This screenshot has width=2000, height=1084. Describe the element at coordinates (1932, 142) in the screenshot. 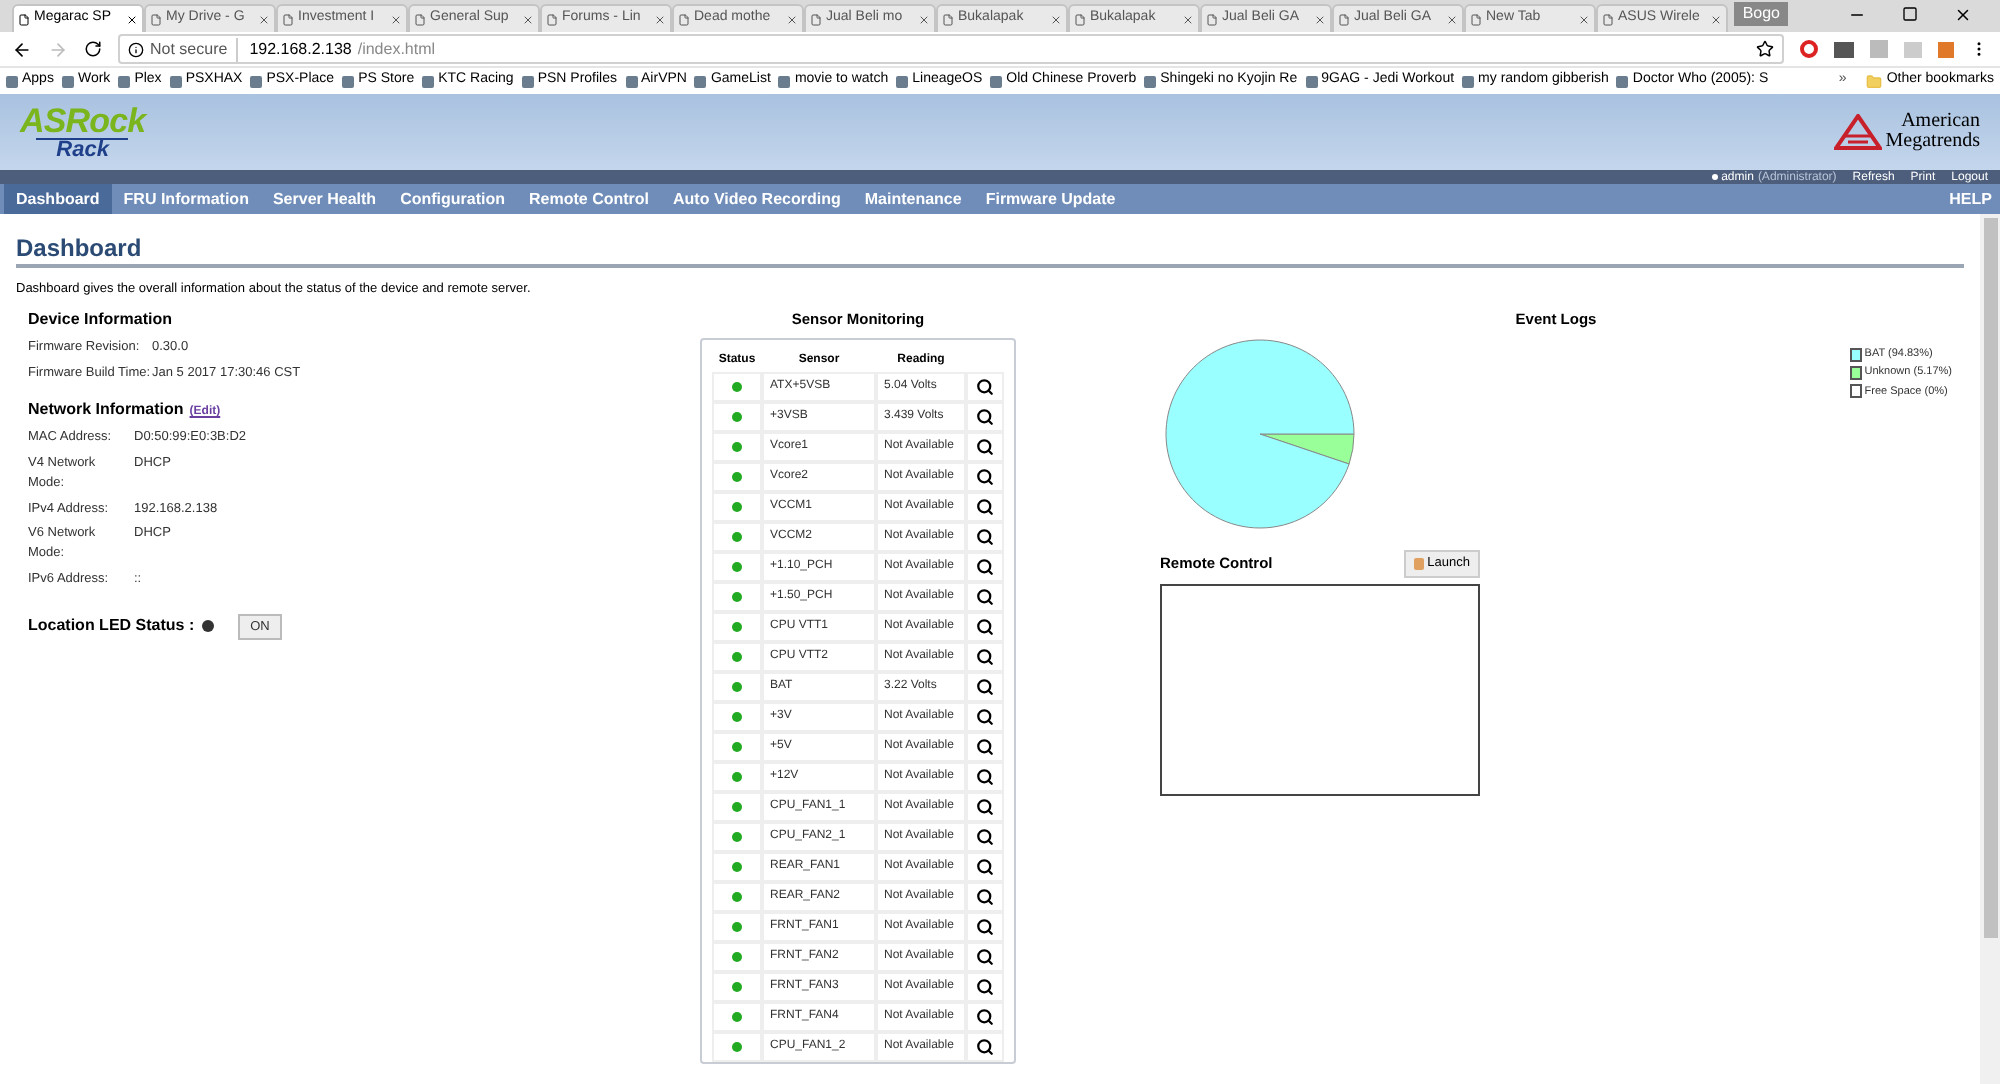

I see `vendor-name: Megatrends` at that location.